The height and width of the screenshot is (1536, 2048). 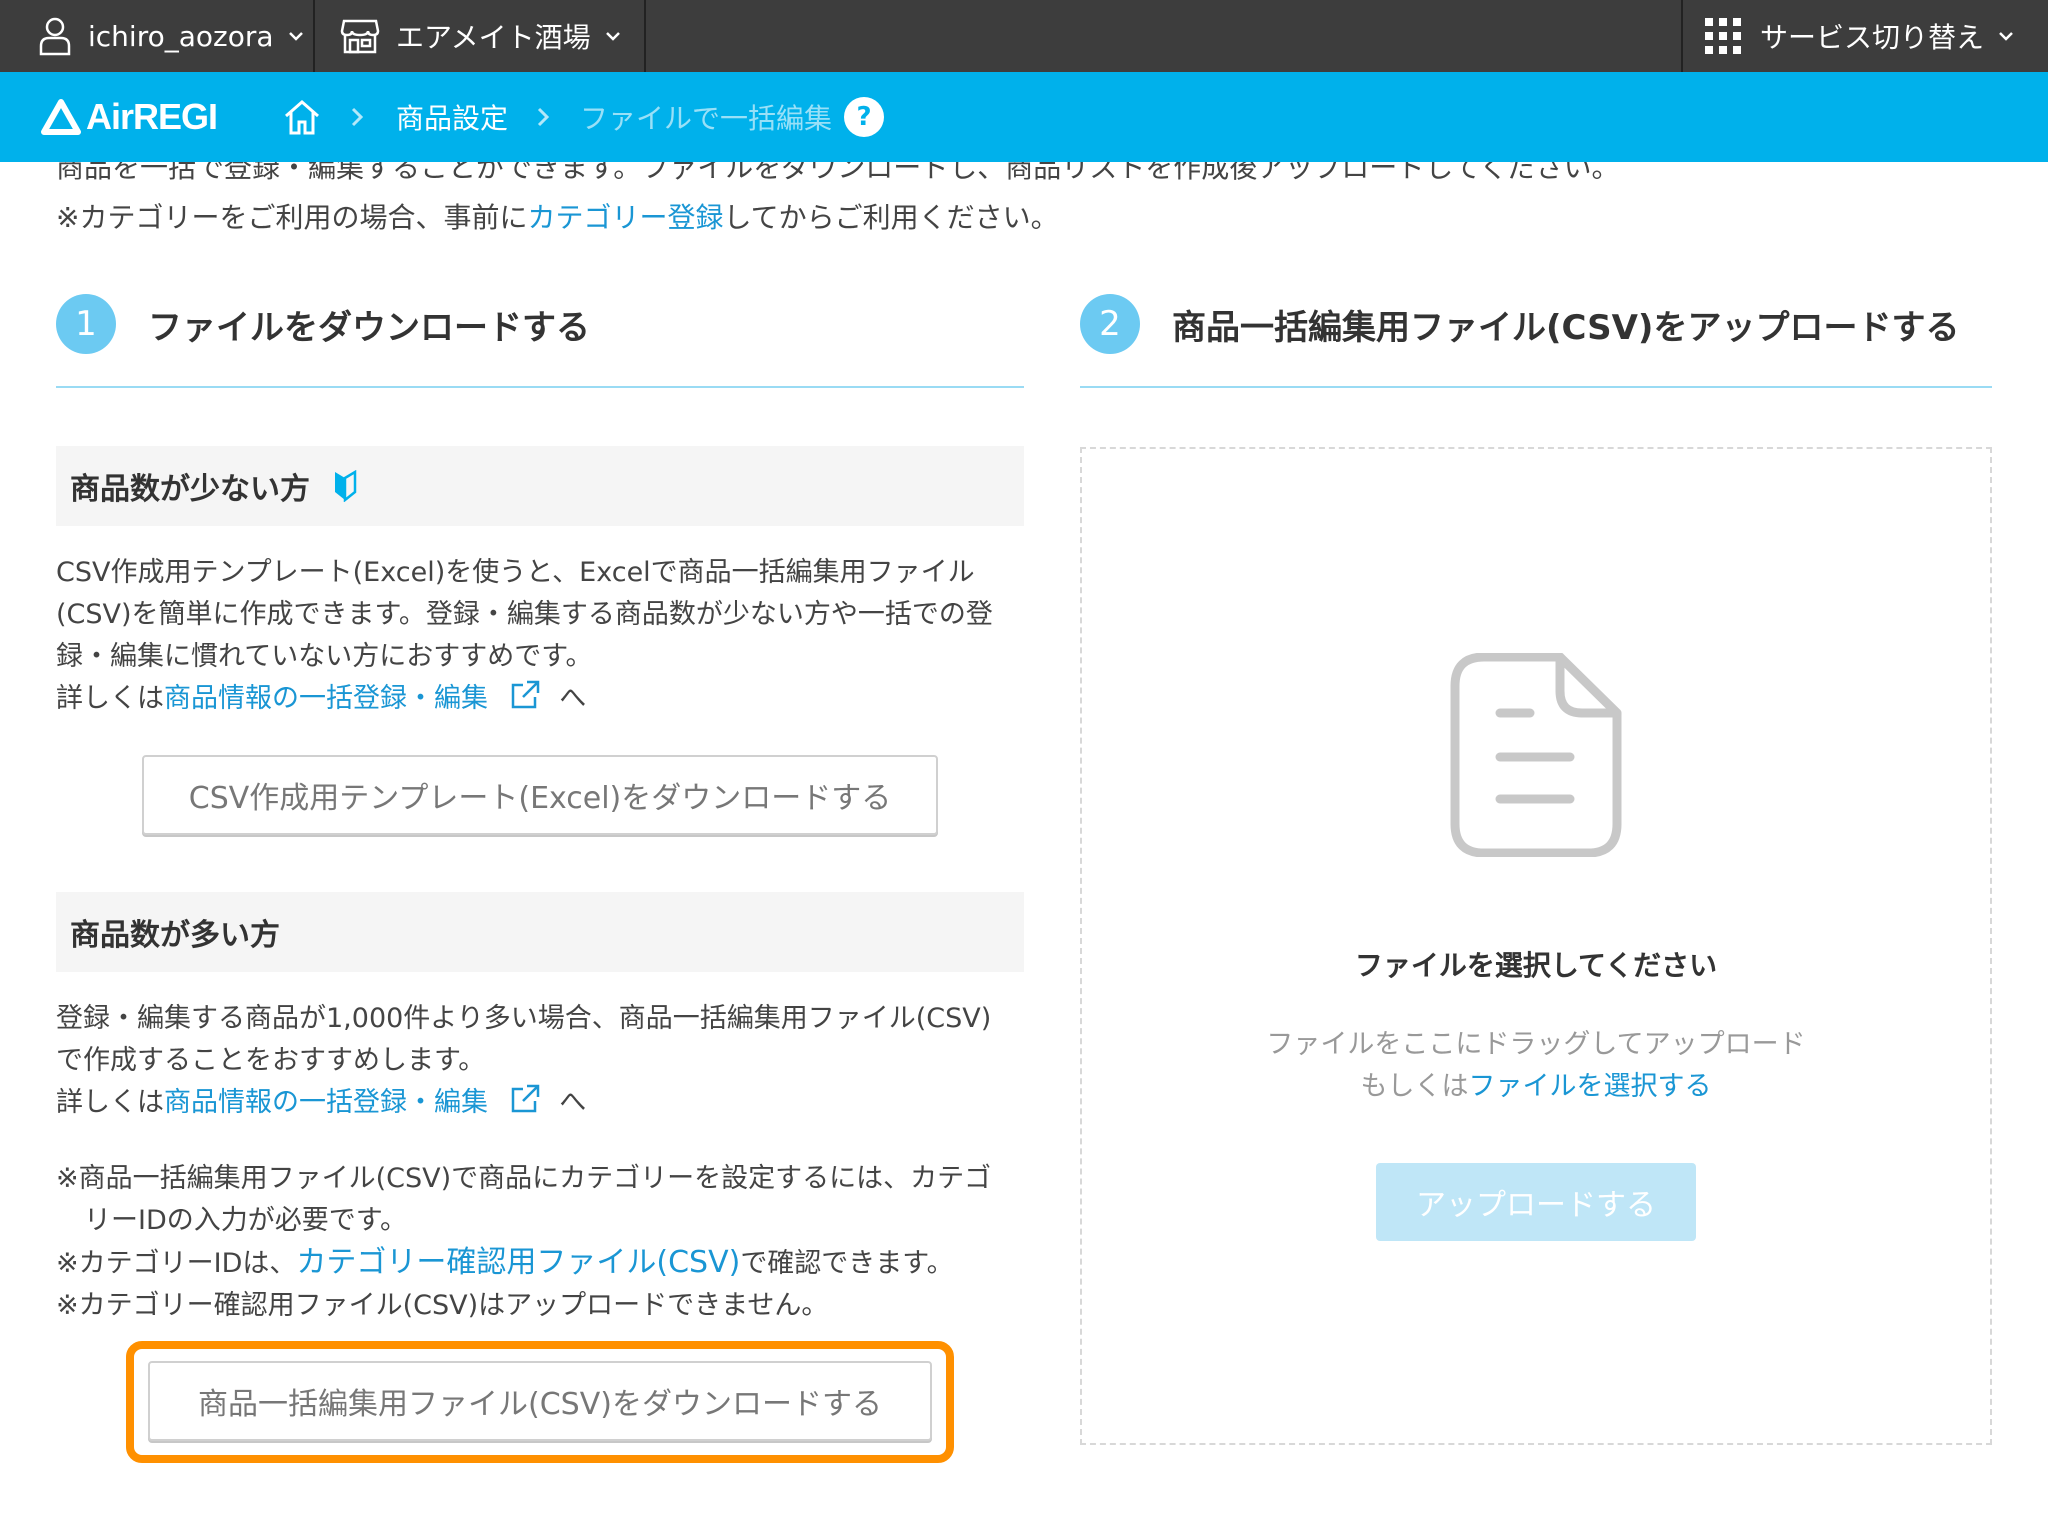 I want to click on note-suffix: で確認できます。, so click(x=847, y=1263).